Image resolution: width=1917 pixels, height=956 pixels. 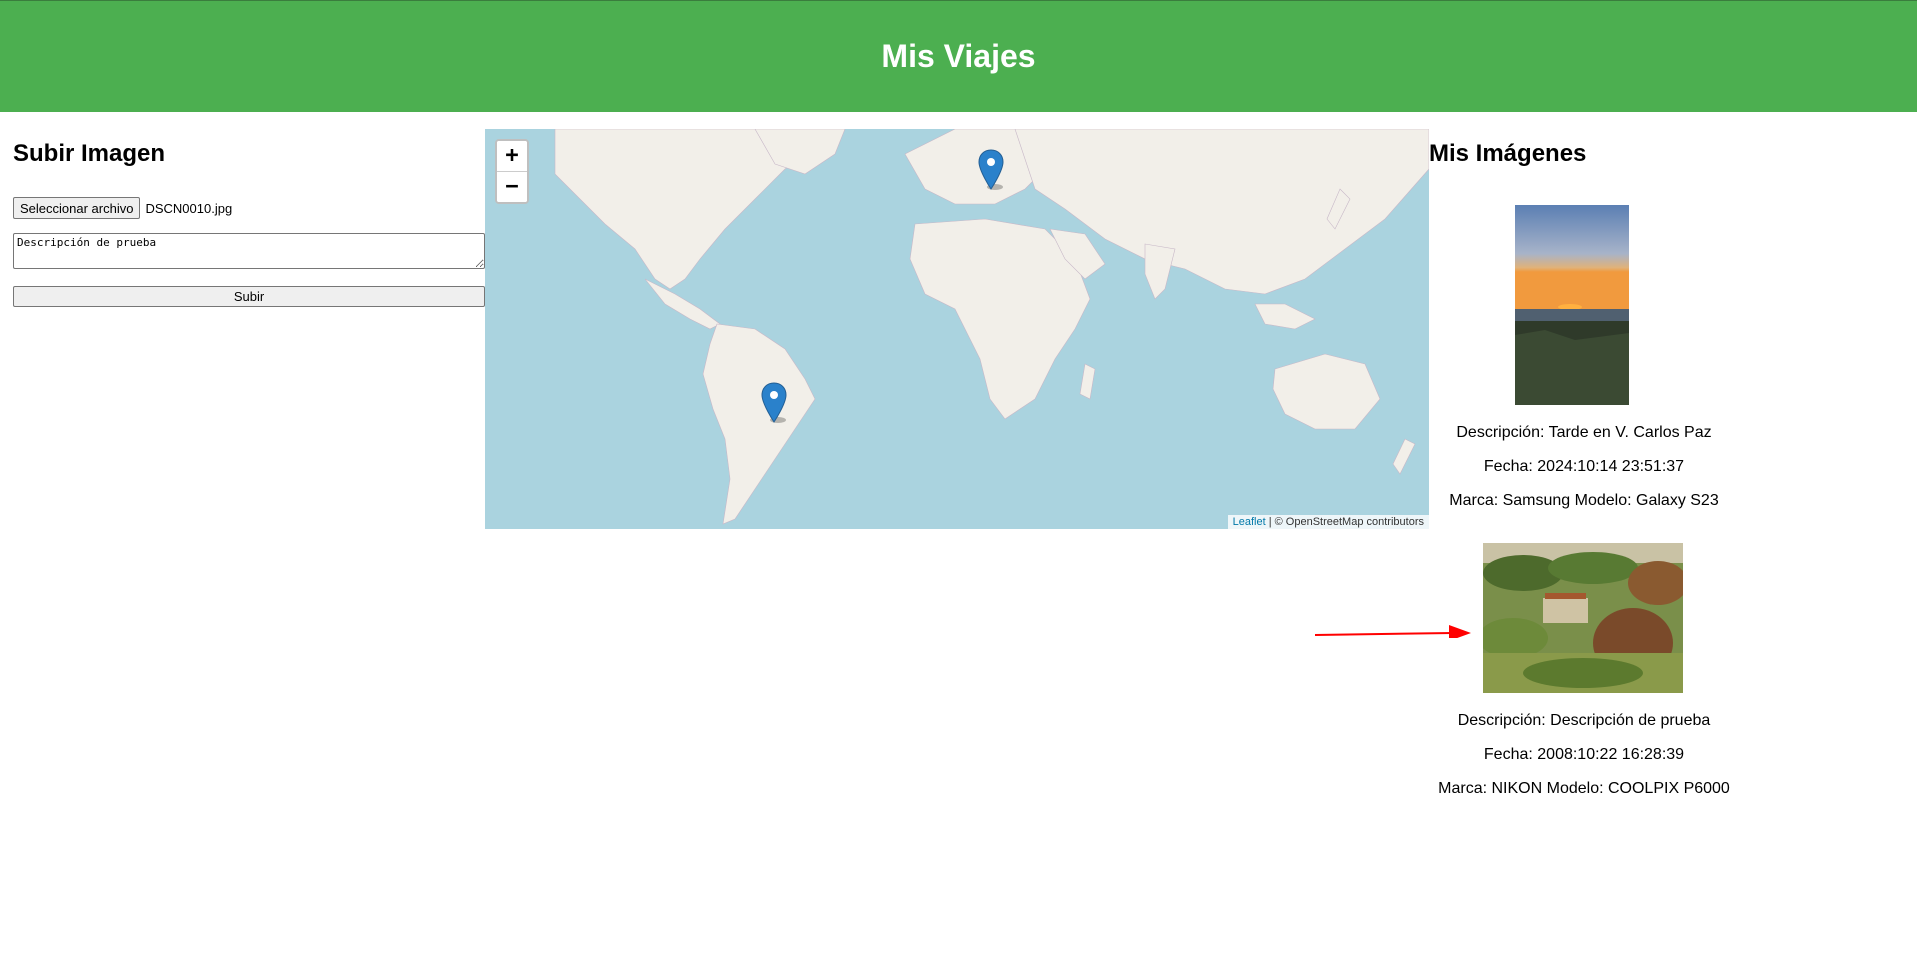 What do you see at coordinates (1344, 522) in the screenshot?
I see `attribution-text: | © OpenStreetMap contributors` at bounding box center [1344, 522].